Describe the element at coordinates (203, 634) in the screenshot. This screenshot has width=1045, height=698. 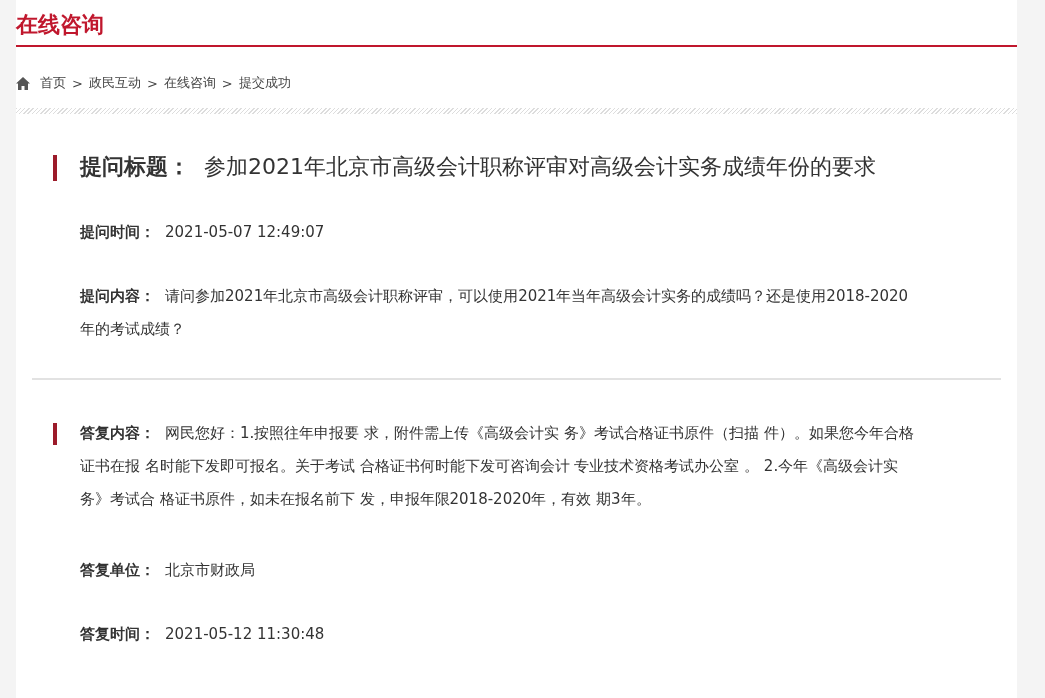
I see `answer-field-text: 答复时间： 2021-05-12 11:30:48` at that location.